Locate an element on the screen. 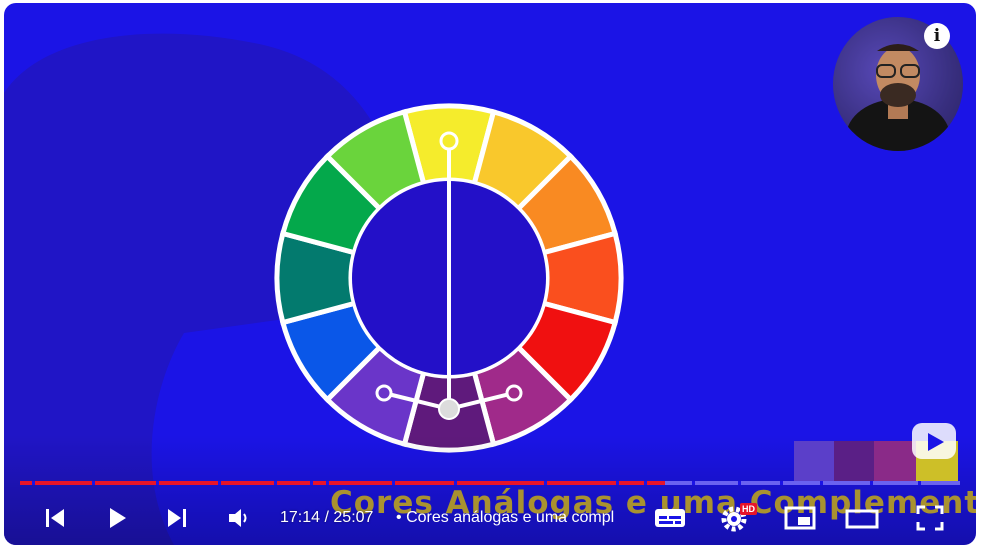 The image size is (984, 548). fullscreen-icon is located at coordinates (930, 518).